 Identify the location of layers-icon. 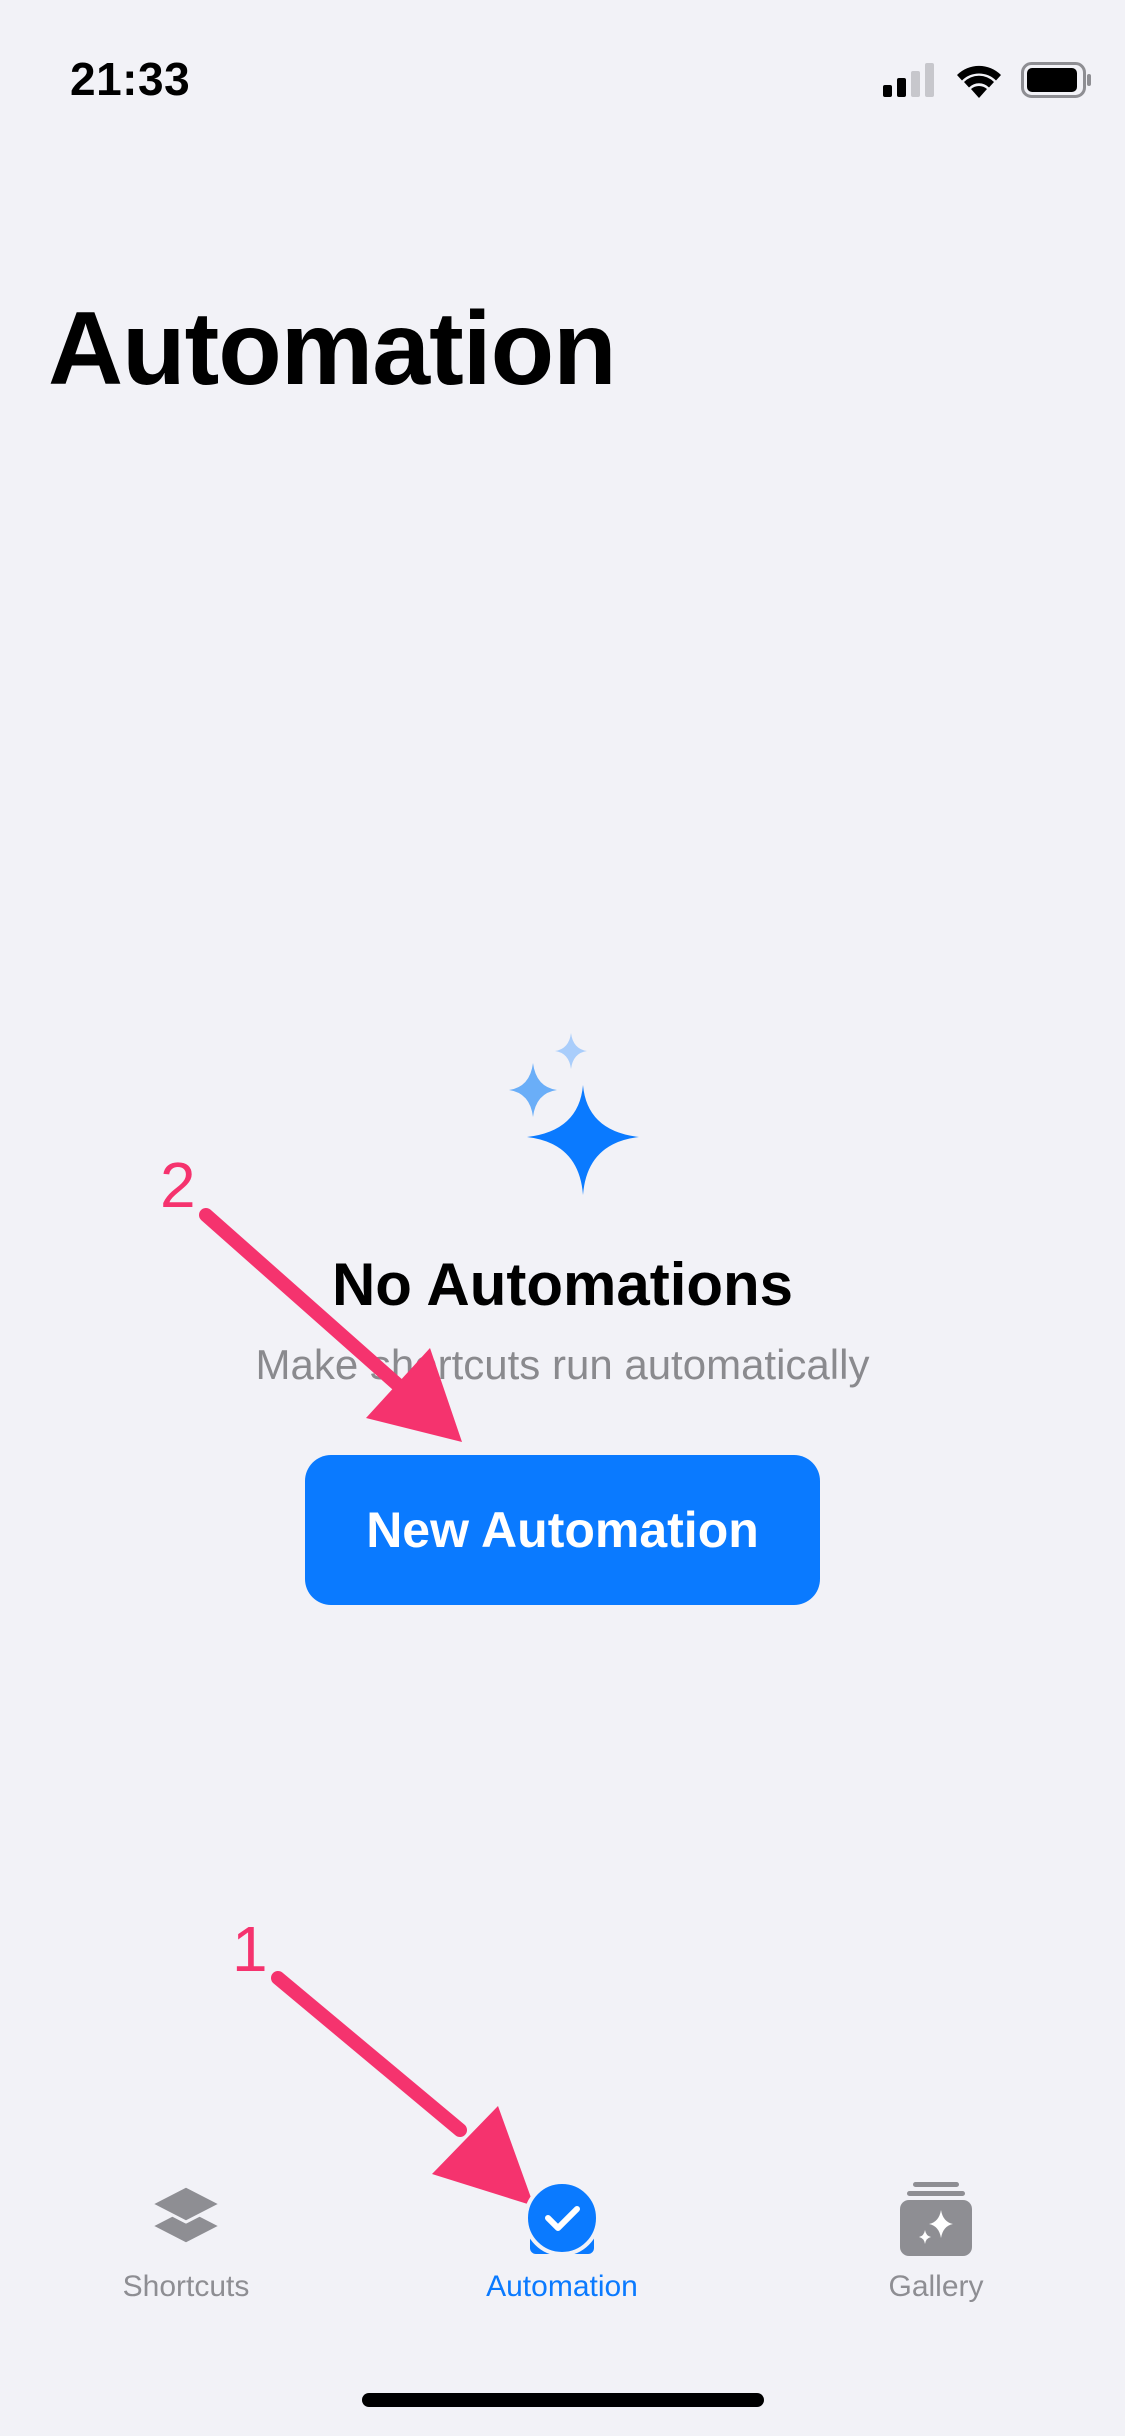
(186, 2215).